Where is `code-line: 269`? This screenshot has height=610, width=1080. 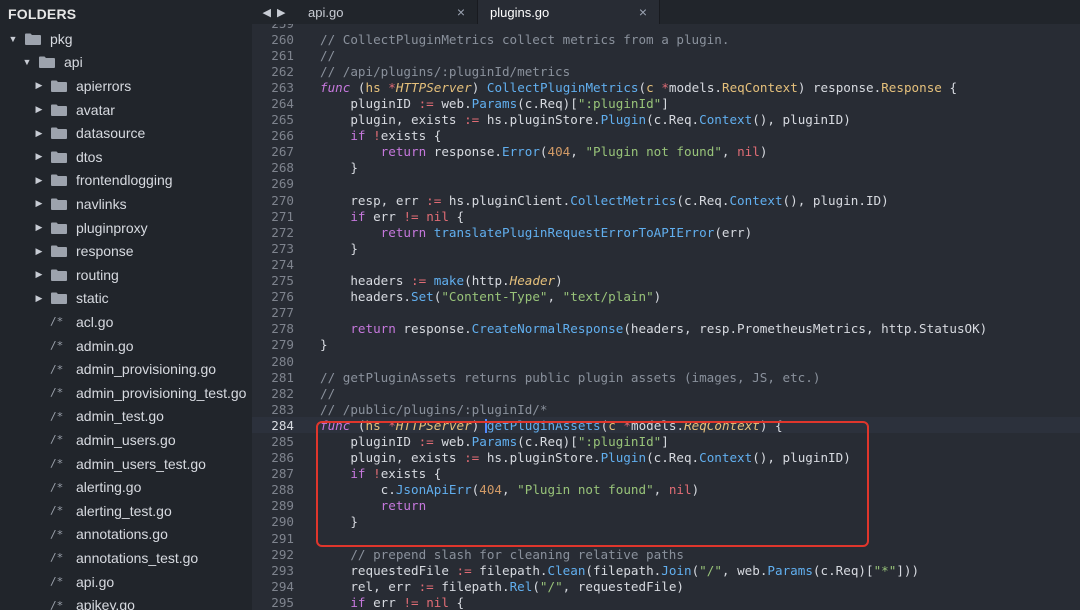 code-line: 269 is located at coordinates (666, 184).